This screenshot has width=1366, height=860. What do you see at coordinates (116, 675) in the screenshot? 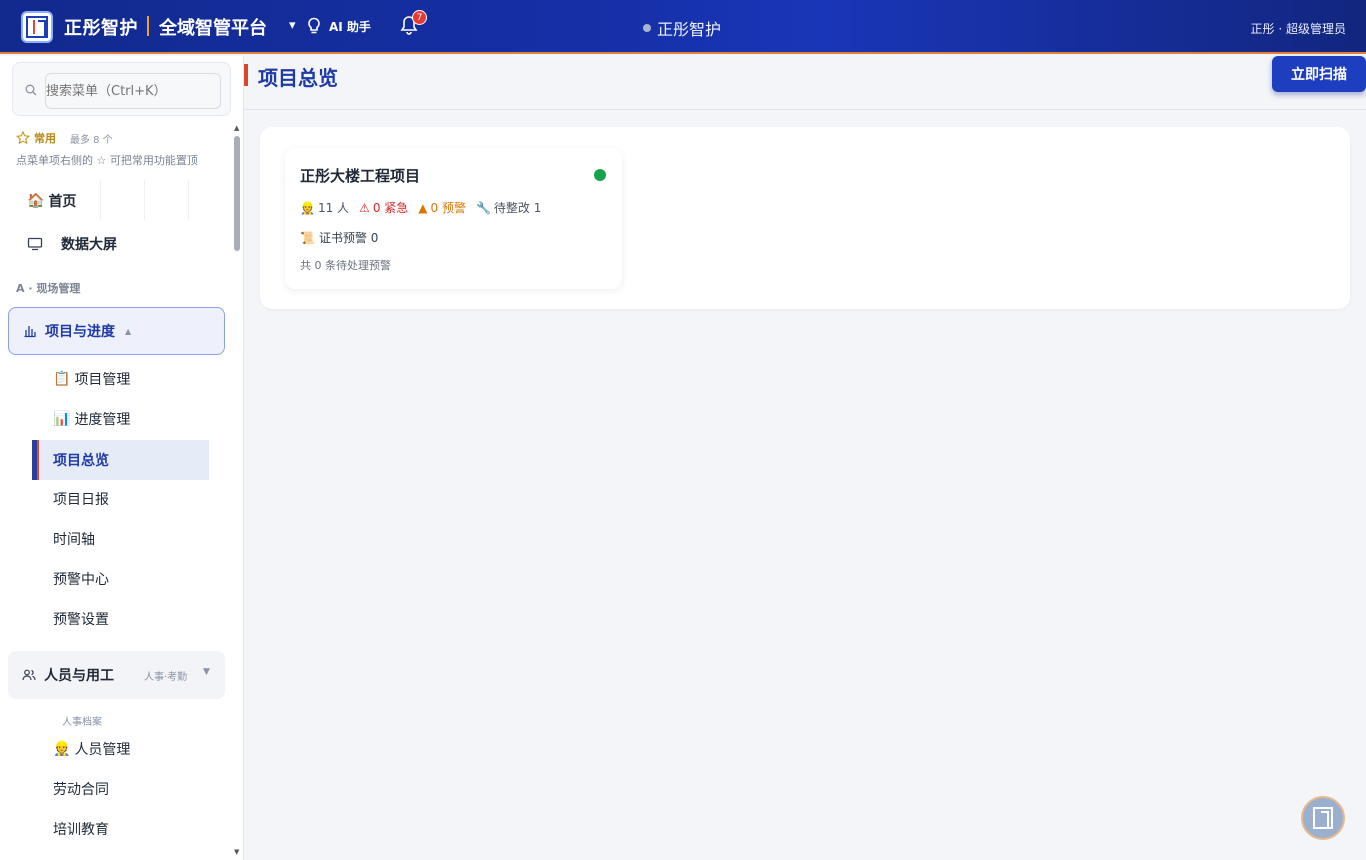
I see `sidebar-group-people: 人员与用工 人事·考勤 ▼` at bounding box center [116, 675].